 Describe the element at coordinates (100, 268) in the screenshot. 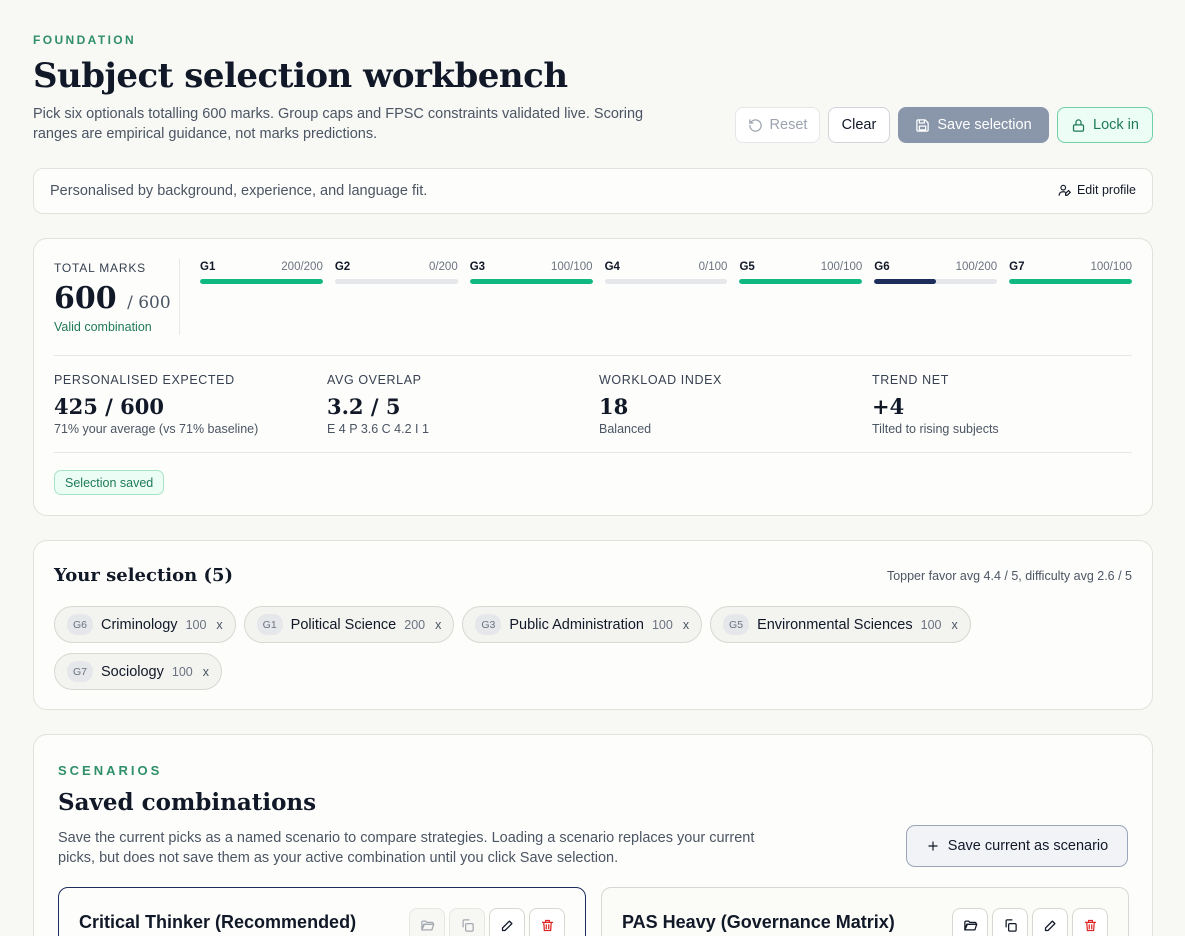

I see `total-marks-label: TOTAL MARKS` at that location.